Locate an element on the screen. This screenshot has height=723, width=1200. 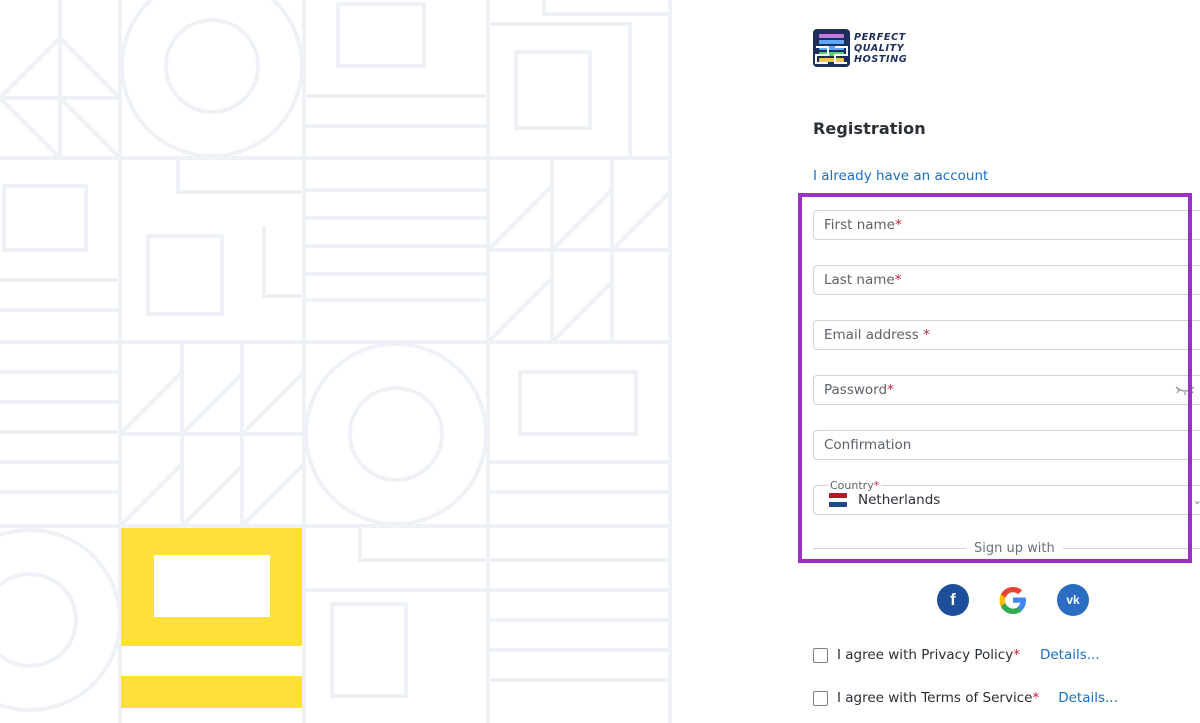
google-icon is located at coordinates (1012, 600).